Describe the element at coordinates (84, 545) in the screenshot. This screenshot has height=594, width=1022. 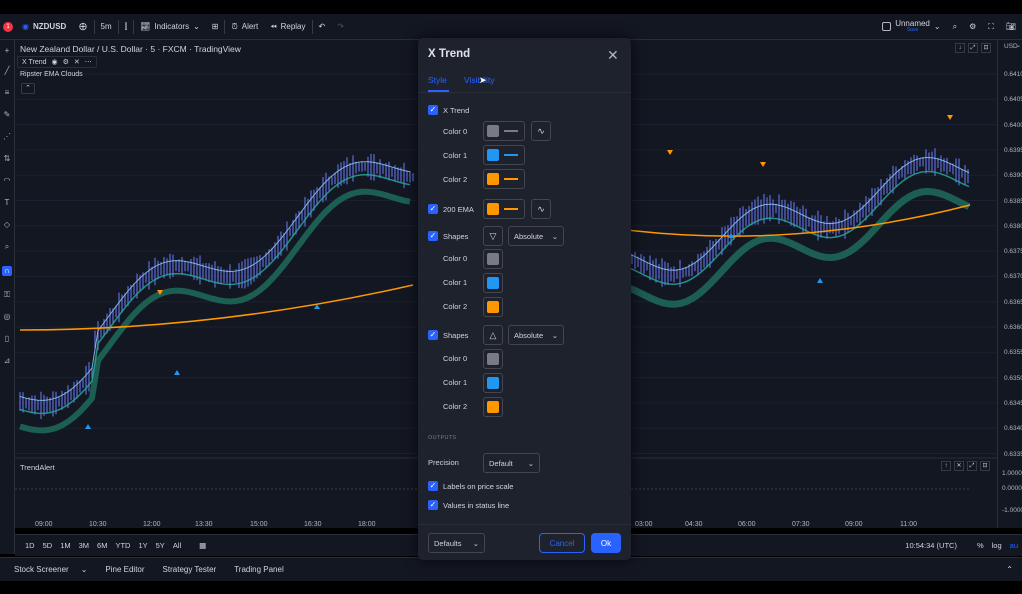
I see `range-button: 3M` at that location.